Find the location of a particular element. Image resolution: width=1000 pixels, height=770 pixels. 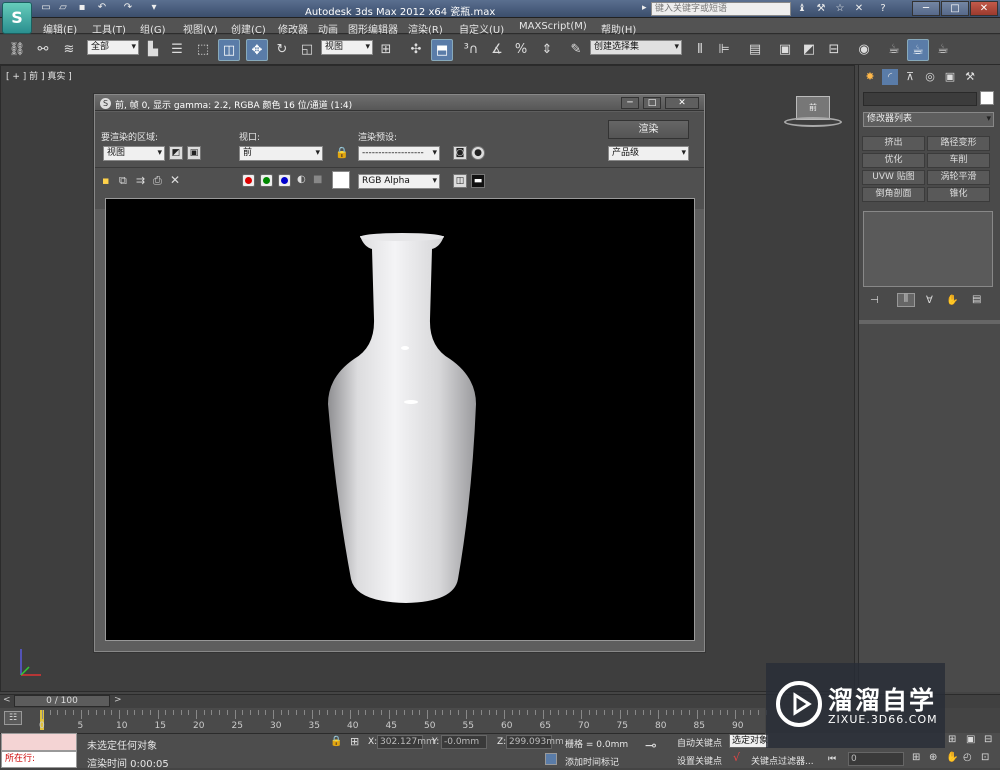

render-window-maximize-button: □ is located at coordinates (652, 103).